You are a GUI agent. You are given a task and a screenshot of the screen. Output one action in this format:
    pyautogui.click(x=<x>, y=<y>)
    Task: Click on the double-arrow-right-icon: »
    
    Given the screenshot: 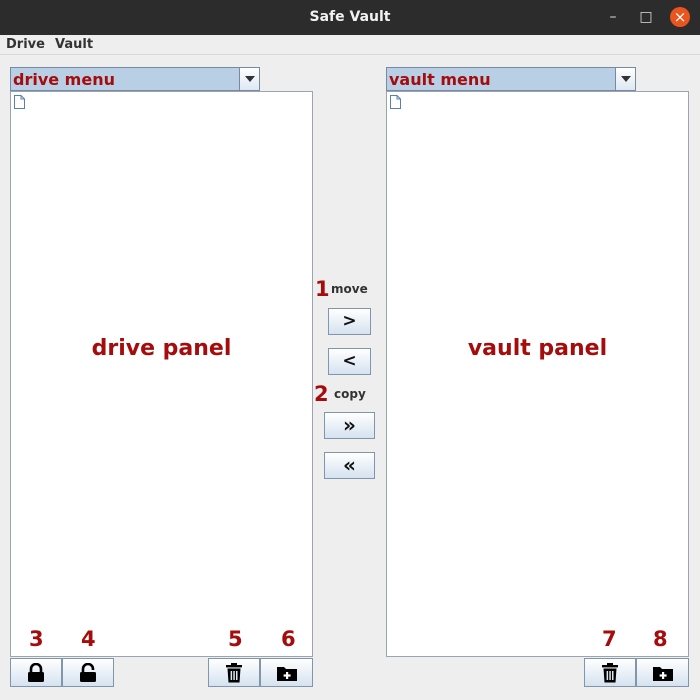 What is the action you would take?
    pyautogui.click(x=349, y=425)
    